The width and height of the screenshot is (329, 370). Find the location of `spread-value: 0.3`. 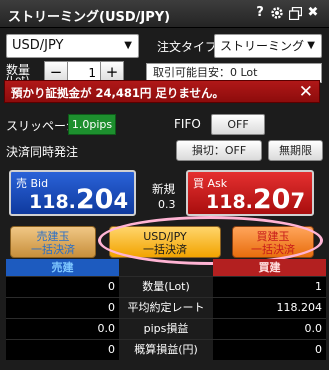

spread-value: 0.3 is located at coordinates (167, 204).